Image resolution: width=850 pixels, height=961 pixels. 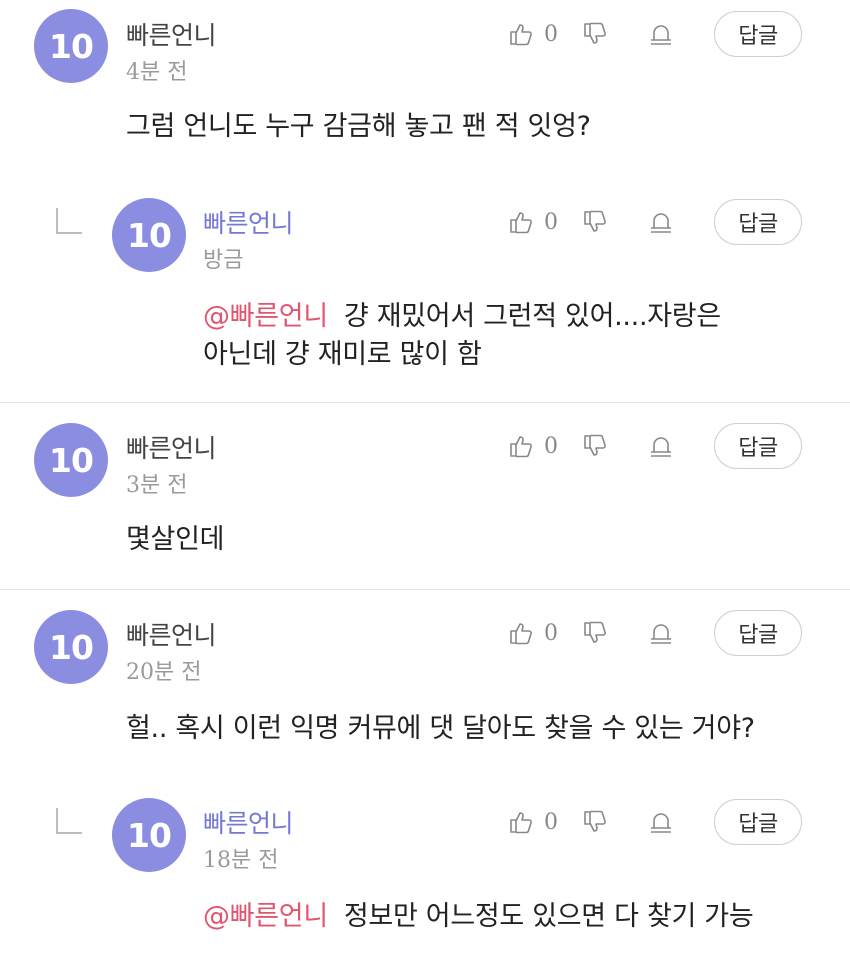 I want to click on comment-body: 몇살인데, so click(x=175, y=539).